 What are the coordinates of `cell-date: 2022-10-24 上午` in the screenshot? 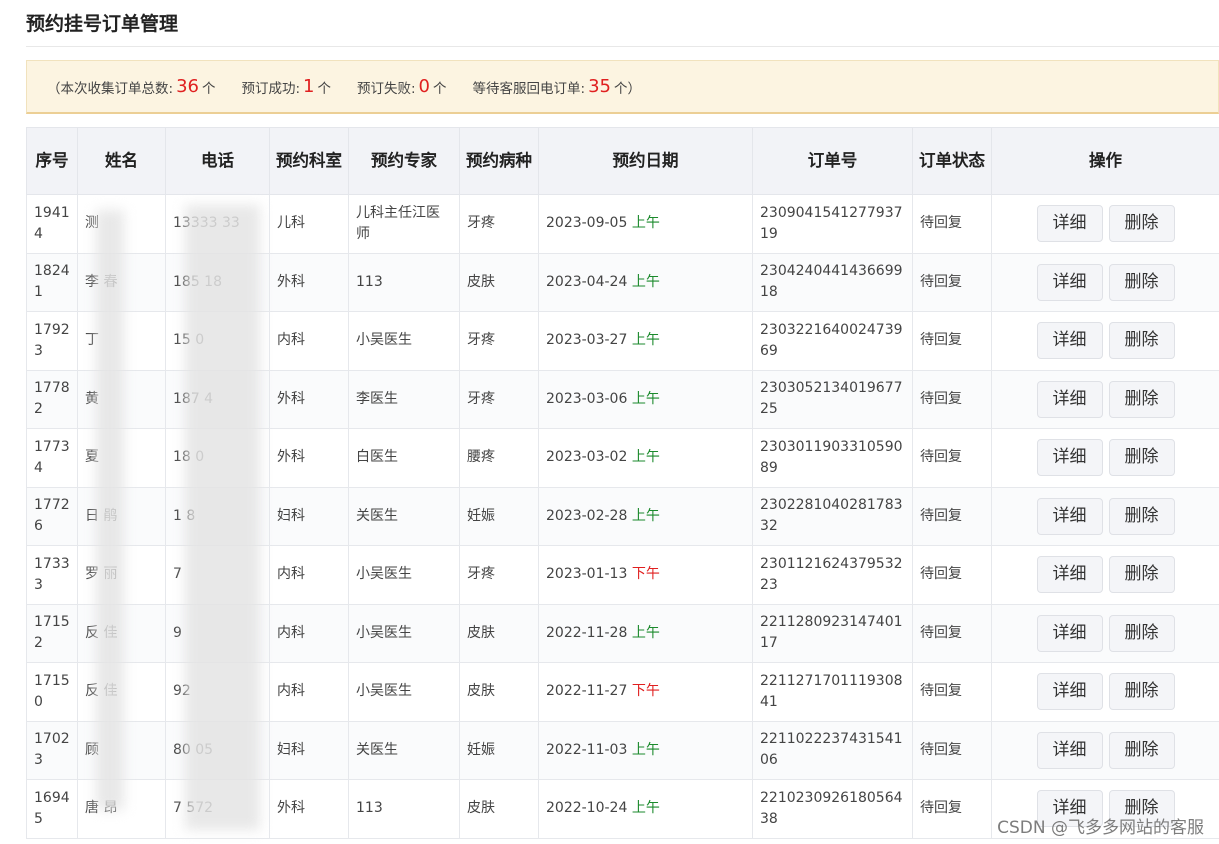 It's located at (645, 809).